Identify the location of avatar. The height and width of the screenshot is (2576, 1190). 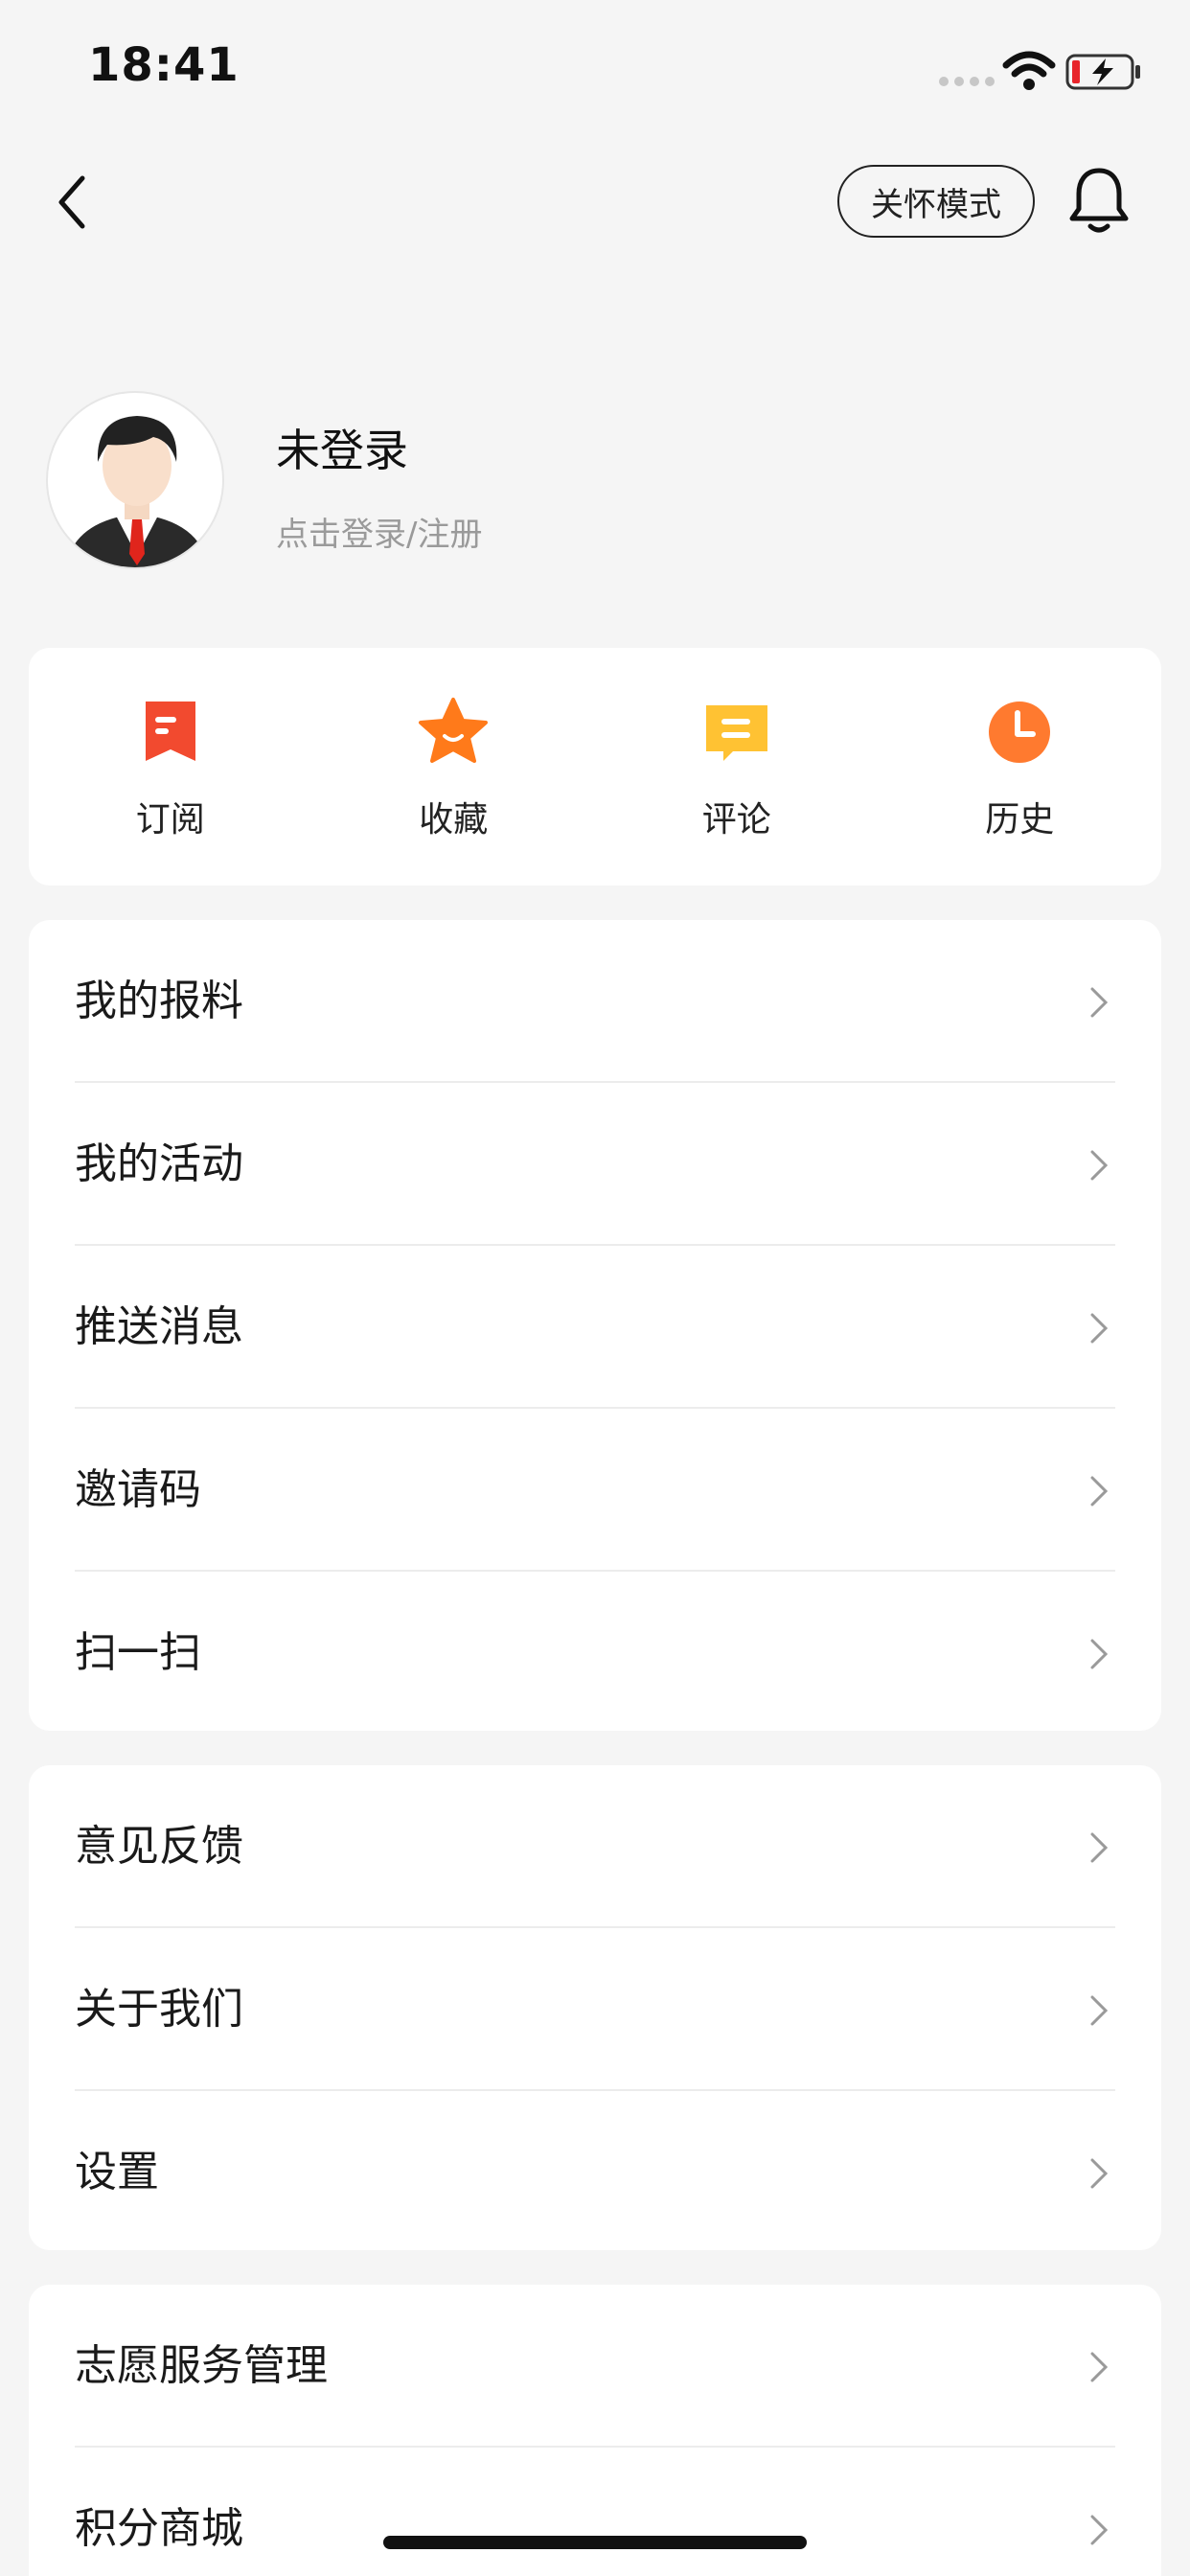
(135, 480).